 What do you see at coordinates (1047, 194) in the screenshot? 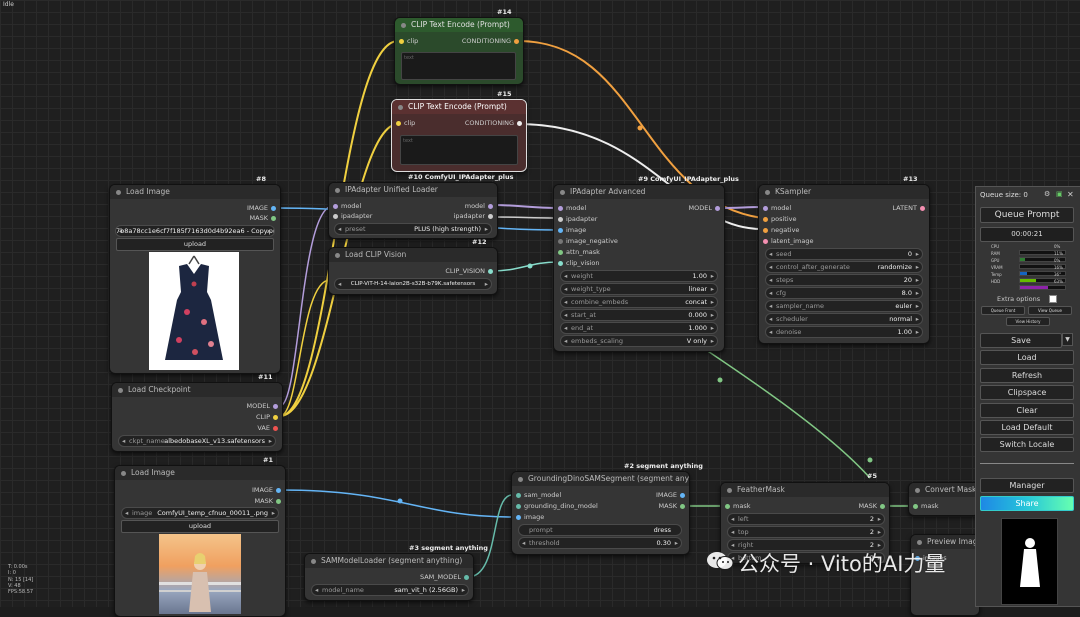
I see `gear-icon: ⚙` at bounding box center [1047, 194].